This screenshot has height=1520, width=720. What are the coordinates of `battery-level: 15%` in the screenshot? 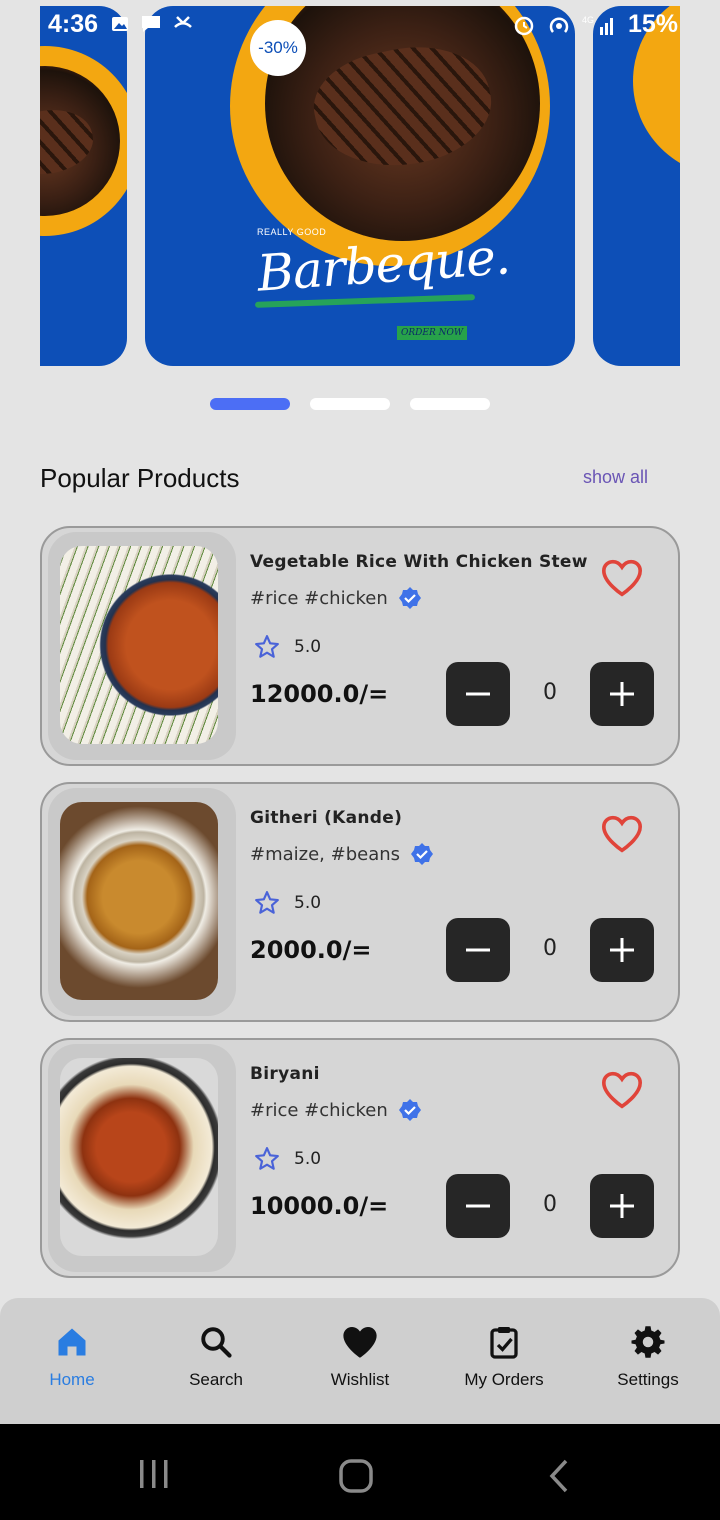 It's located at (652, 24).